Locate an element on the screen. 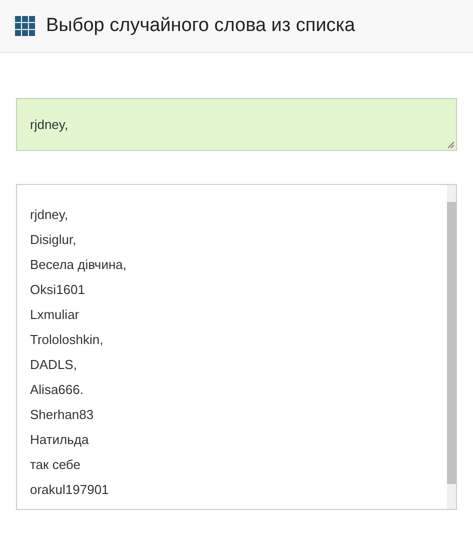 This screenshot has width=473, height=534. word-line: Oksi1601 is located at coordinates (58, 290).